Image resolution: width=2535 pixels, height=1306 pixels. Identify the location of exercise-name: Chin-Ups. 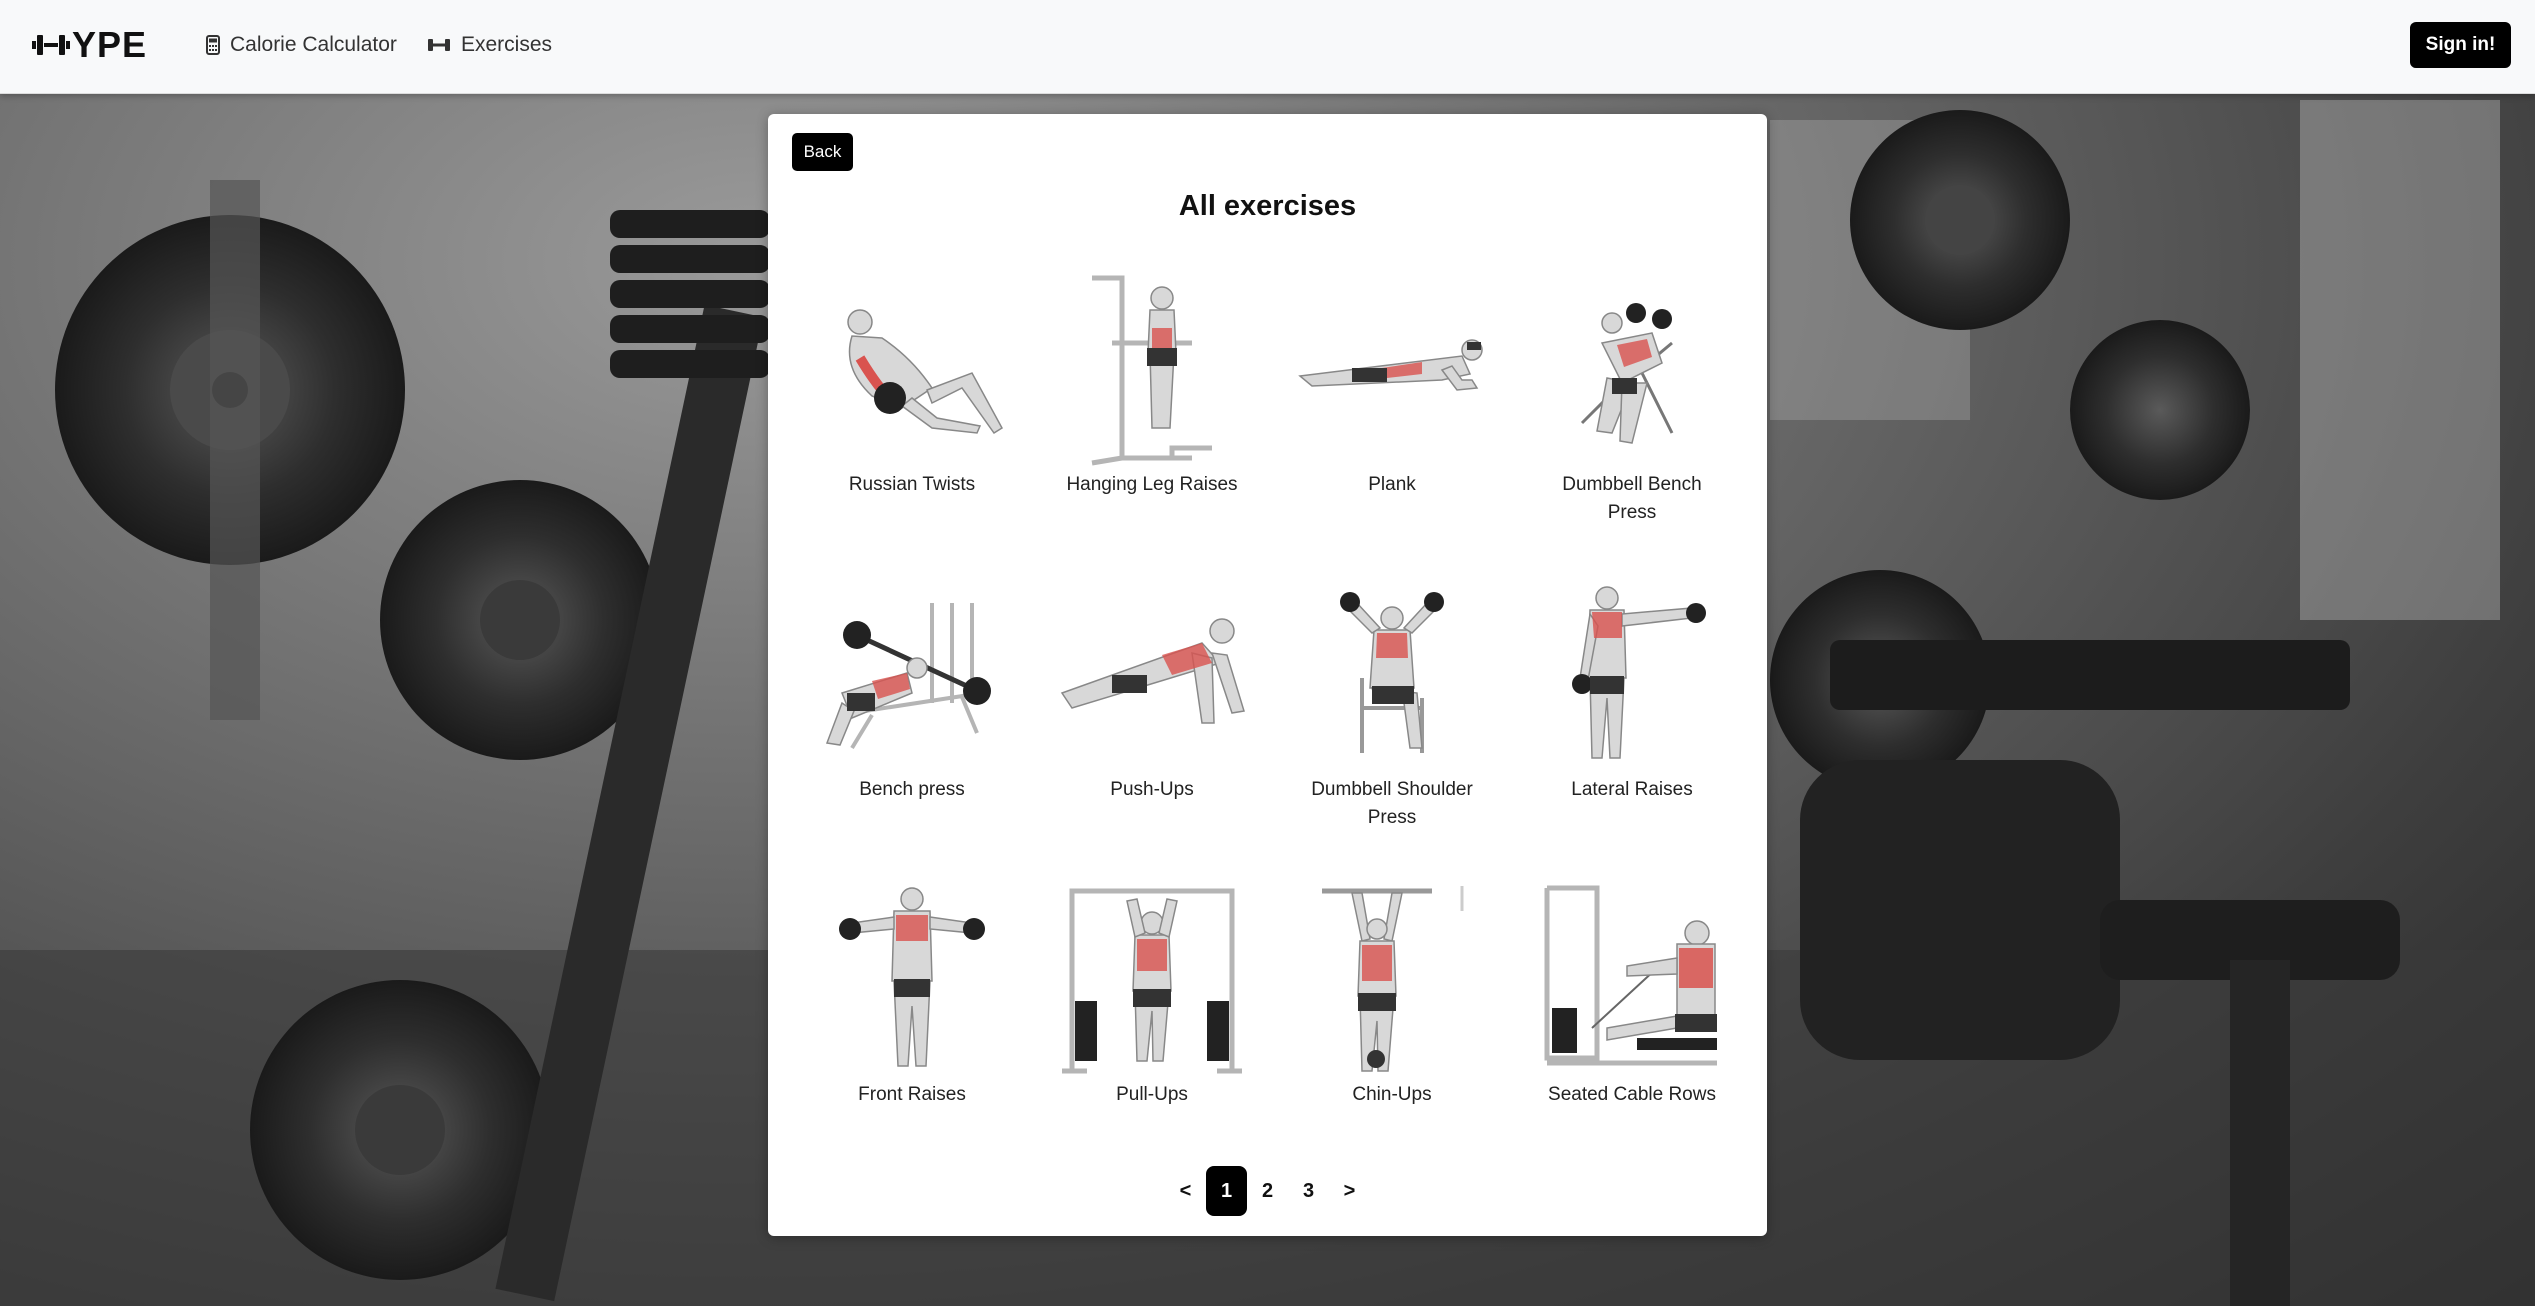
(1392, 1094).